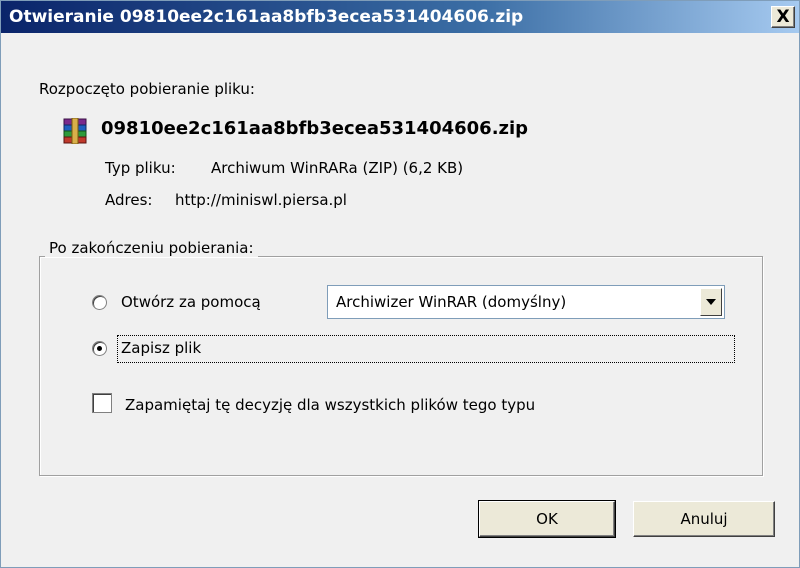 Image resolution: width=800 pixels, height=568 pixels. Describe the element at coordinates (102, 403) in the screenshot. I see `remember-decision-checkbox` at that location.